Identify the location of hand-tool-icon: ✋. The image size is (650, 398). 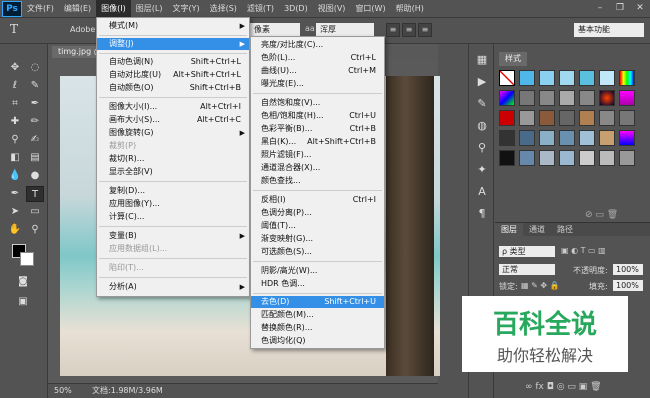
(15, 230).